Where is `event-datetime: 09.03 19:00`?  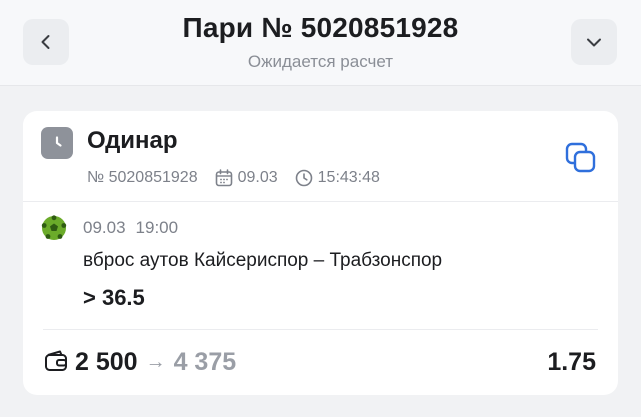
event-datetime: 09.03 19:00 is located at coordinates (109, 228).